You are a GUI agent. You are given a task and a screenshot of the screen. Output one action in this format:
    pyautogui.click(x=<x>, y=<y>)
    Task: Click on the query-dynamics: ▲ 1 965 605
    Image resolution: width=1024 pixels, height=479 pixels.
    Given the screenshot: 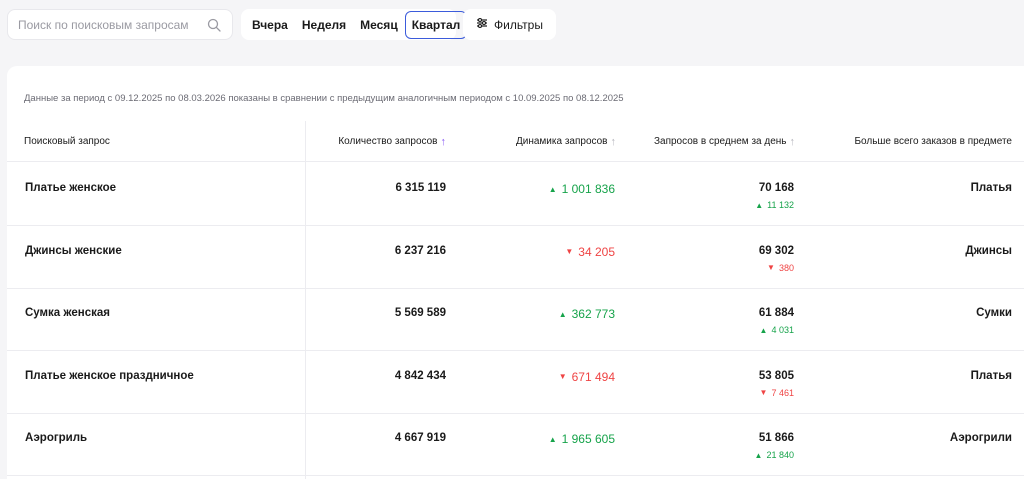 What is the action you would take?
    pyautogui.click(x=582, y=439)
    